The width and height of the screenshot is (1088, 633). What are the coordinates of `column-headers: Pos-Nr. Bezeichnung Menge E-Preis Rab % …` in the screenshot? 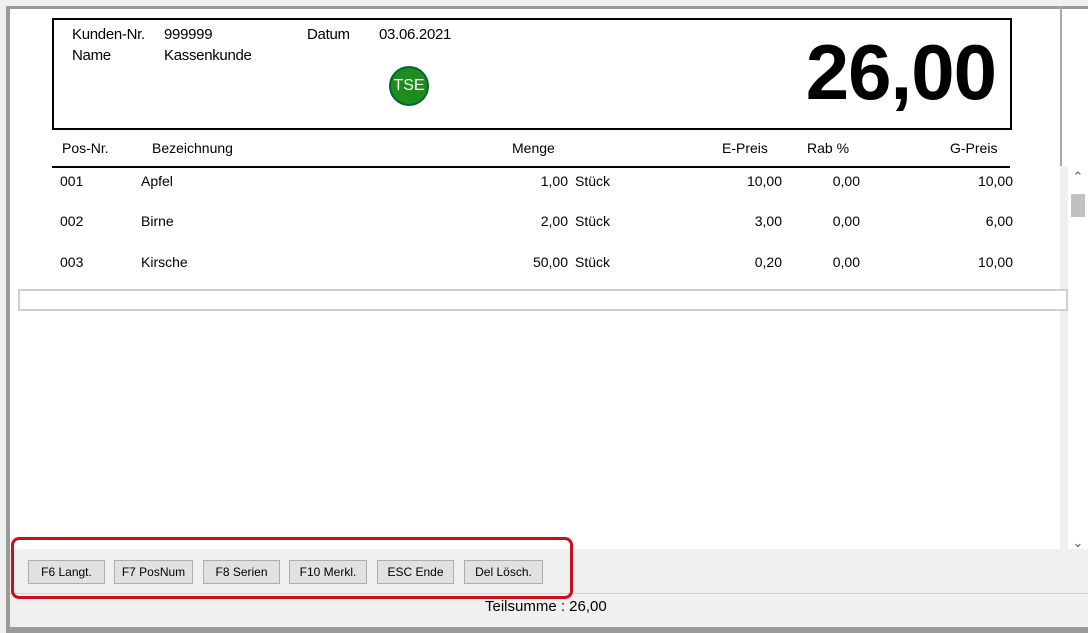 It's located at (536, 151).